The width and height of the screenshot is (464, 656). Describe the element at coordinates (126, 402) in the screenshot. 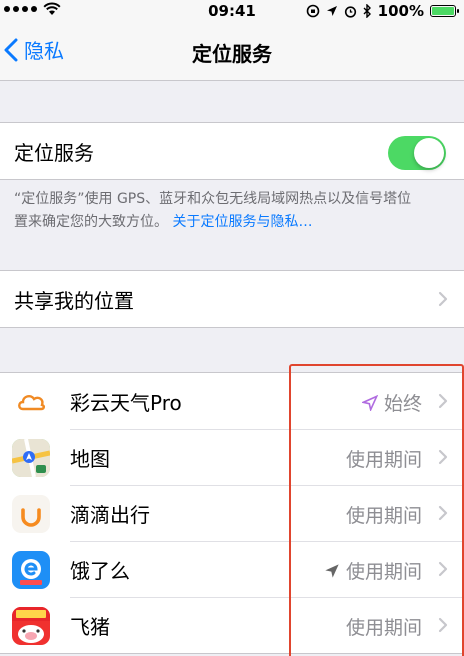

I see `app-name: 彩云天气Pro` at that location.